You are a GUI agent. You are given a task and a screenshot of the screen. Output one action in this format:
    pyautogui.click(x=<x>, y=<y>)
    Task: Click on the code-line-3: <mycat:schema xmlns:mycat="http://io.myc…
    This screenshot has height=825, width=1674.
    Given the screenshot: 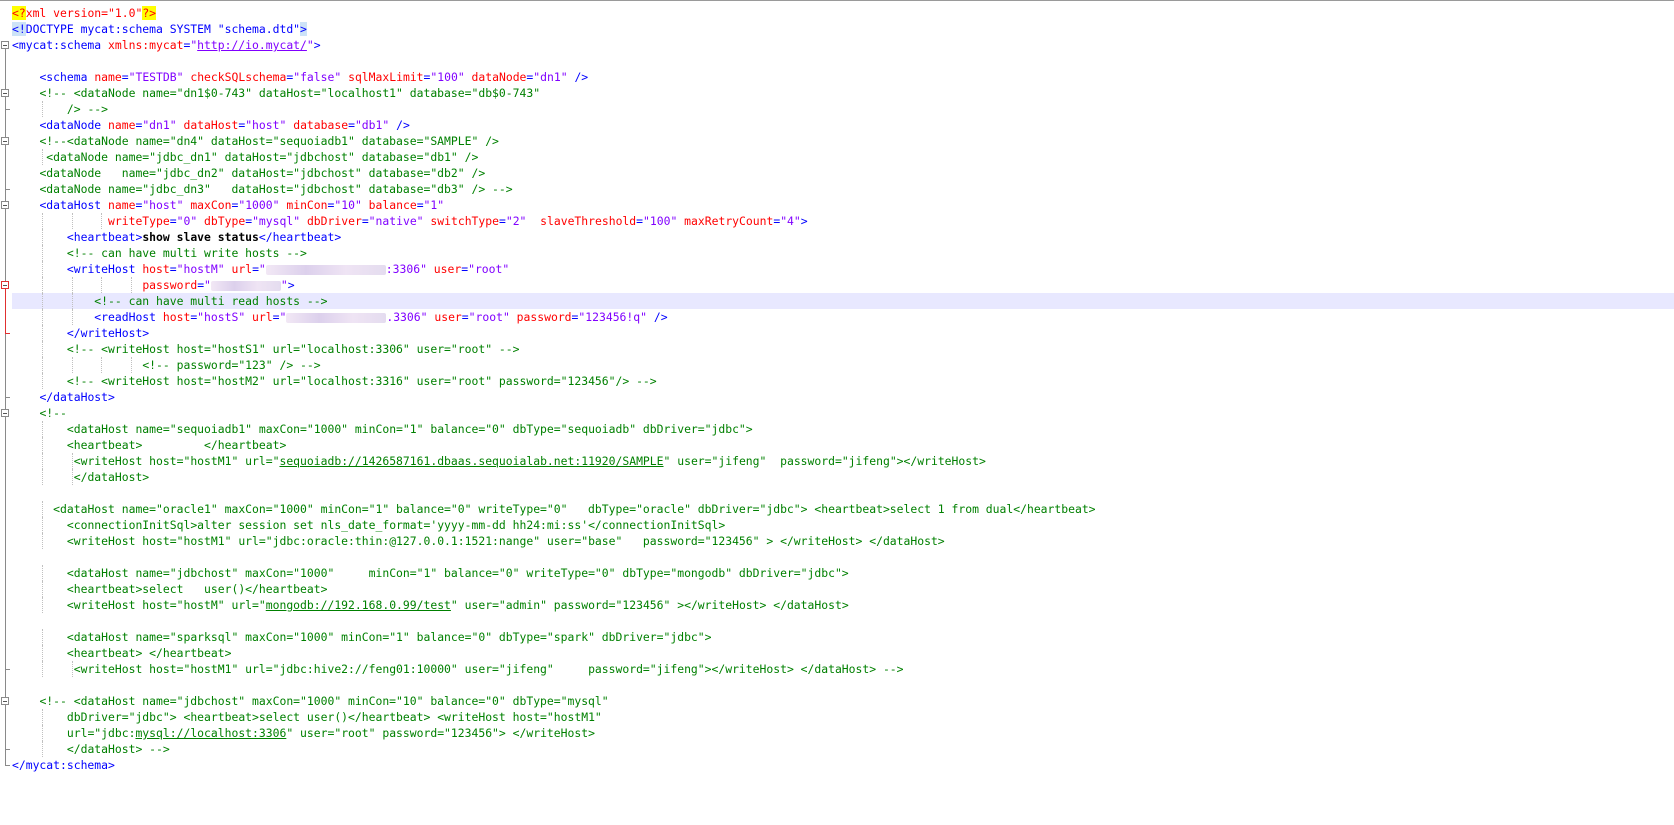 What is the action you would take?
    pyautogui.click(x=843, y=45)
    